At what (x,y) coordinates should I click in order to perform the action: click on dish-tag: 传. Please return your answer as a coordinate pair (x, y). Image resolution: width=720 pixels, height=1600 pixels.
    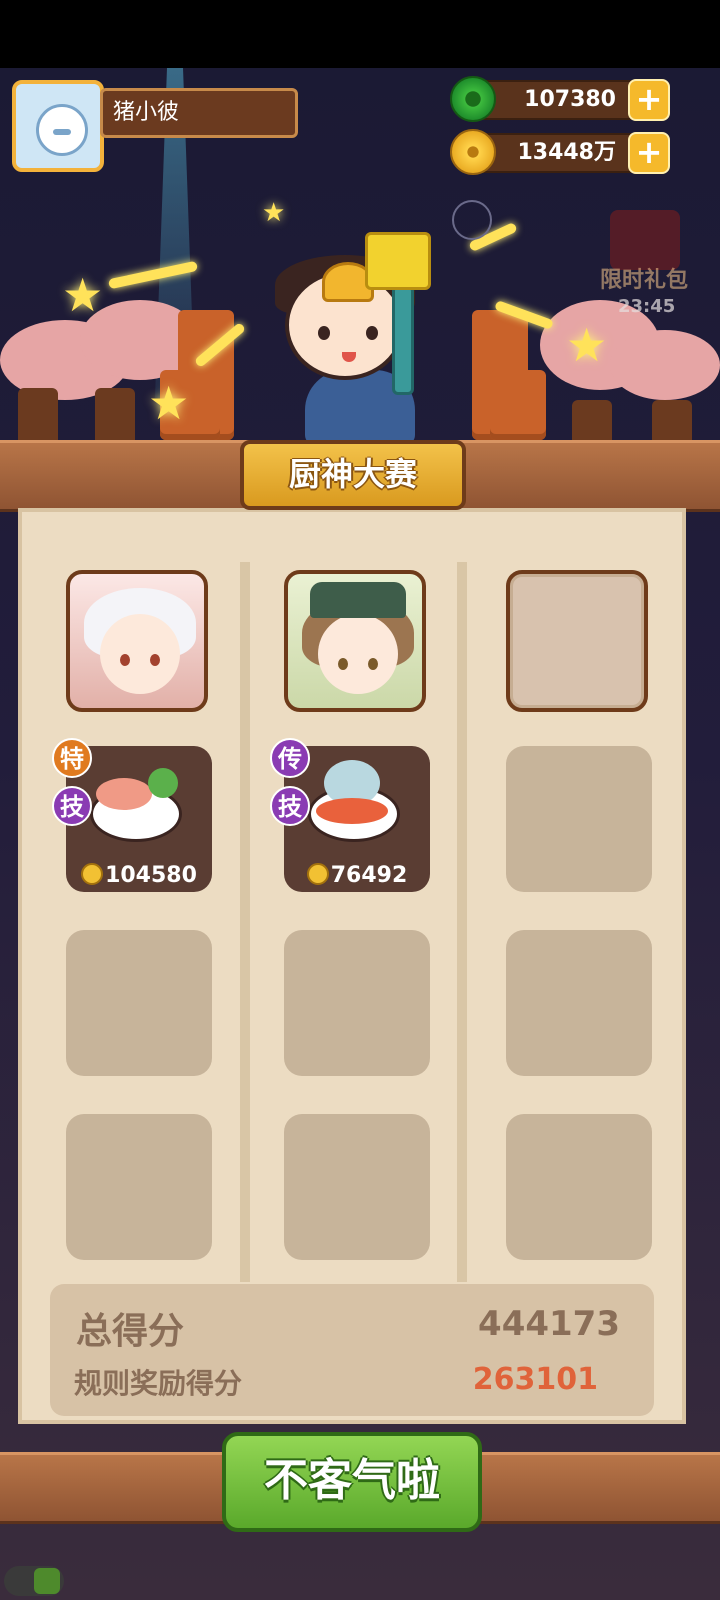
    Looking at the image, I should click on (290, 758).